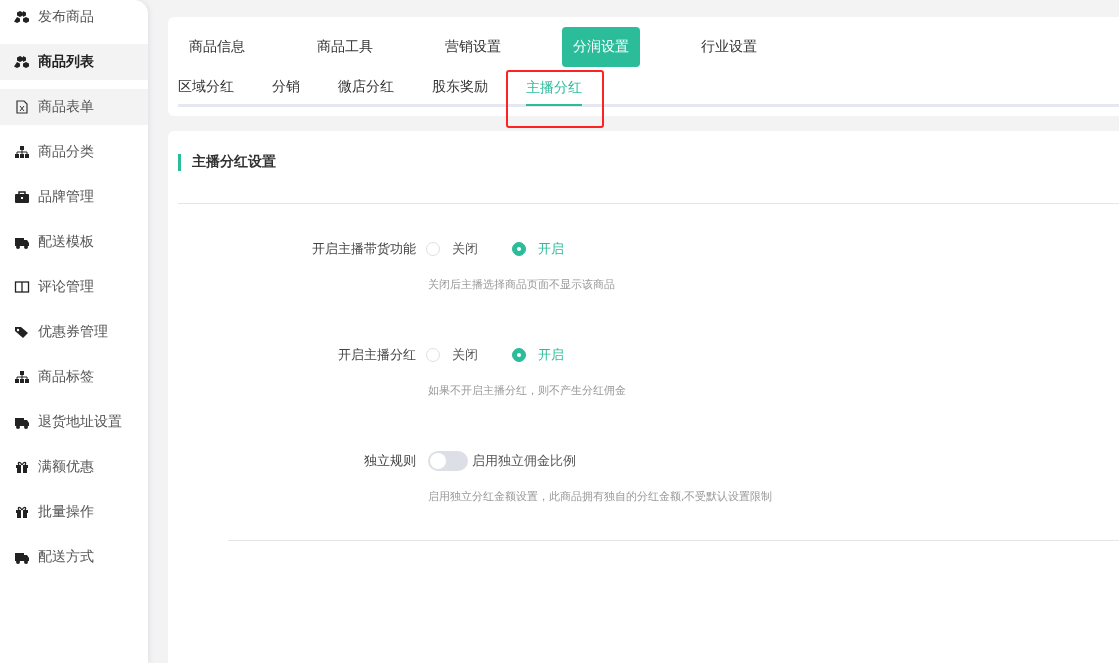  What do you see at coordinates (22, 197) in the screenshot?
I see `briefcase-icon` at bounding box center [22, 197].